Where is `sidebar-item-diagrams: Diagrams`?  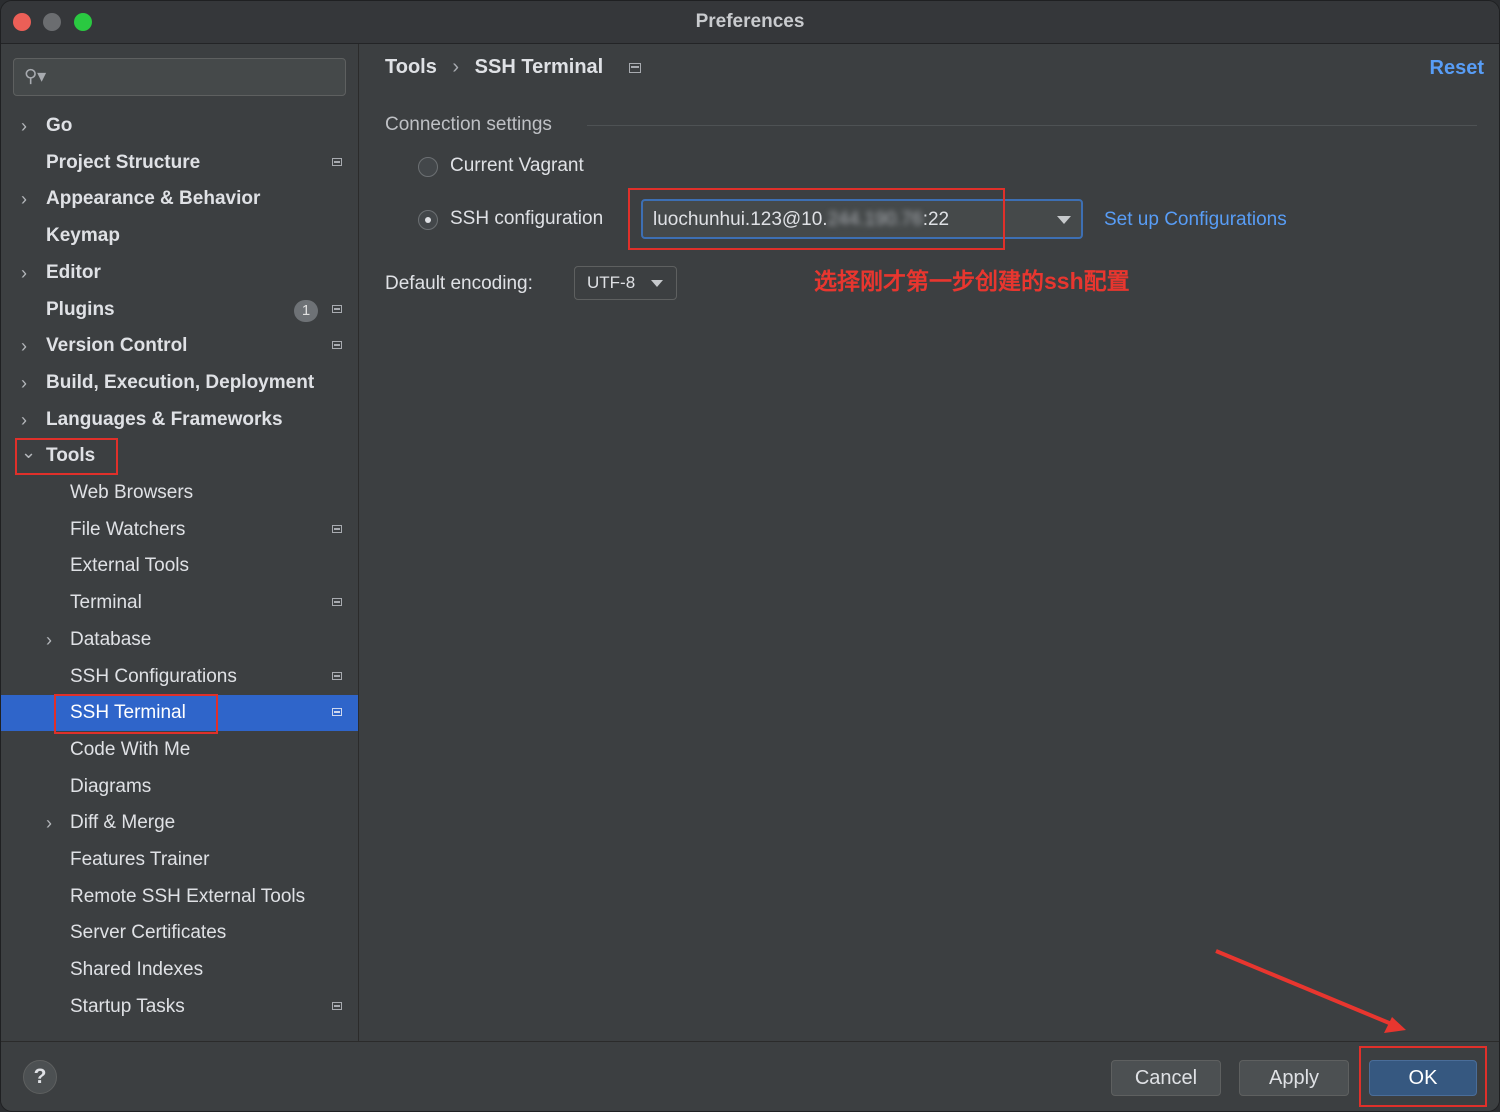 sidebar-item-diagrams: Diagrams is located at coordinates (179, 787).